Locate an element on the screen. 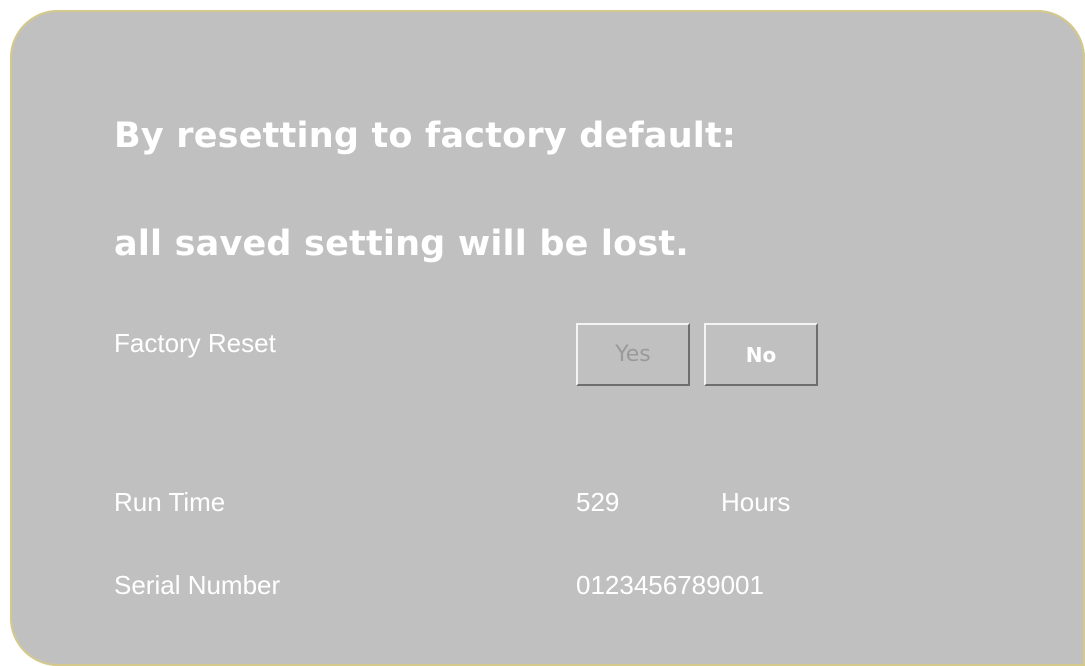 The width and height of the screenshot is (1085, 666). yes-button: Yes is located at coordinates (633, 354).